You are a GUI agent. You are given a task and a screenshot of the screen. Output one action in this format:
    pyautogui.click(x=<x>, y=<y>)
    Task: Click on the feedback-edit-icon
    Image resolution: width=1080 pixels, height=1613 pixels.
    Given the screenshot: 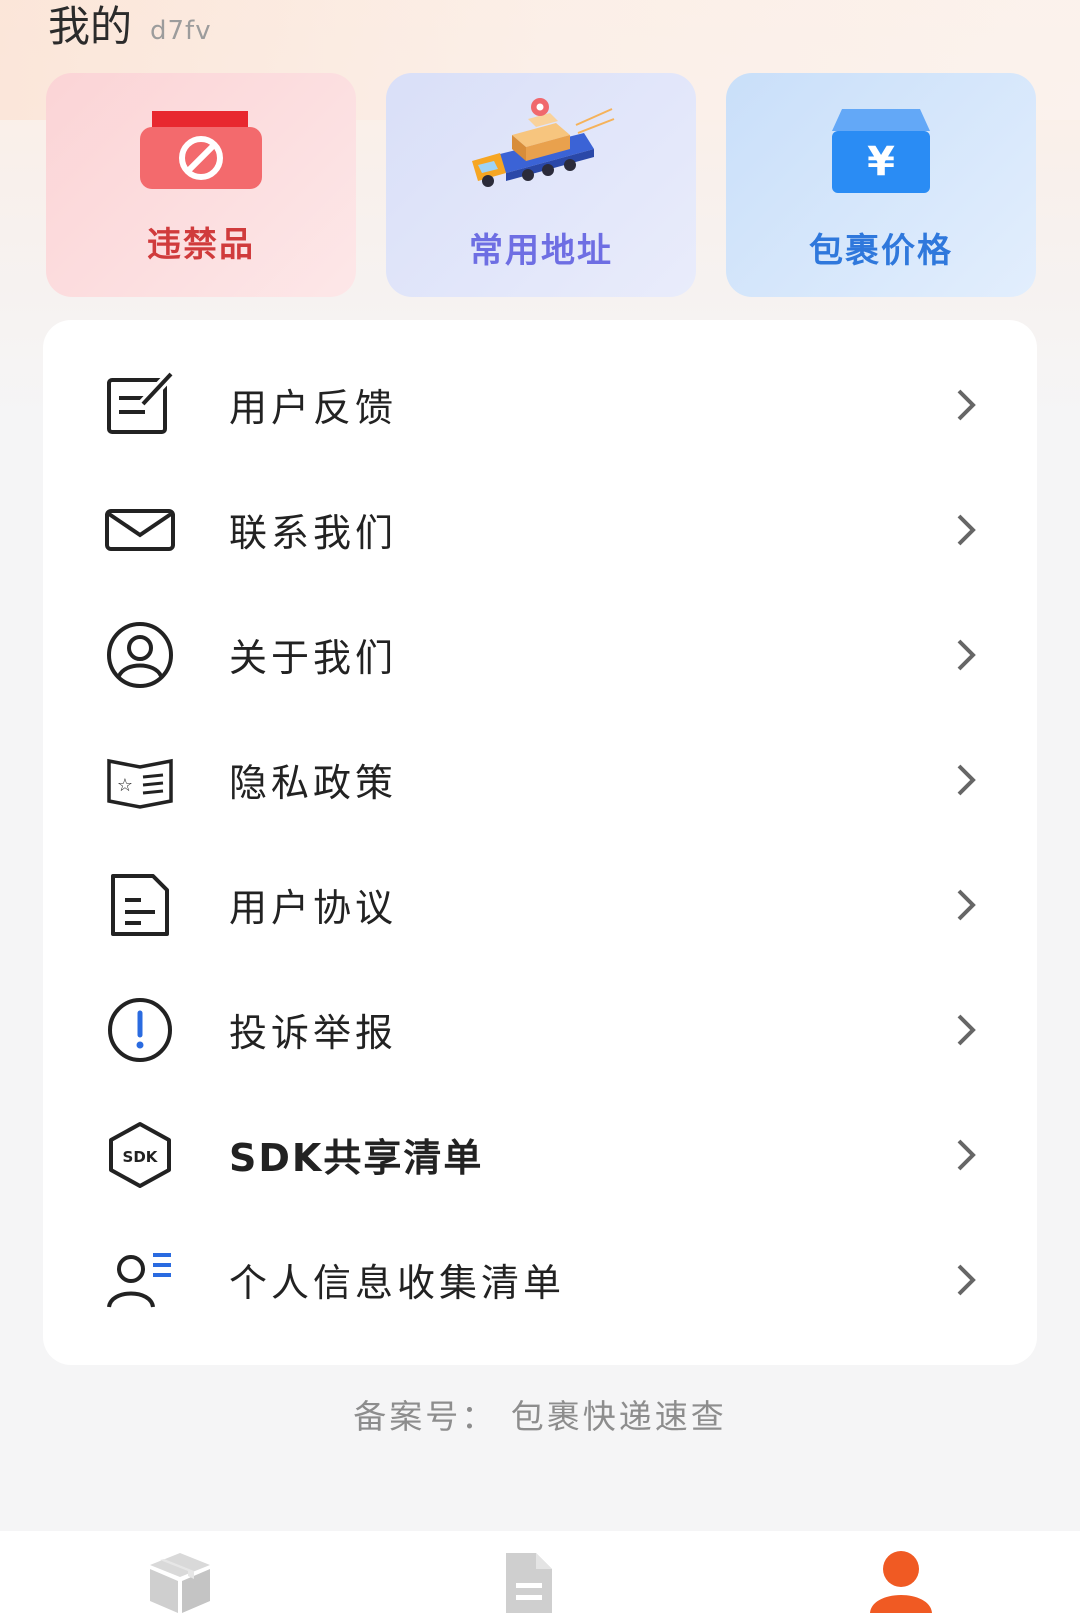 What is the action you would take?
    pyautogui.click(x=140, y=405)
    